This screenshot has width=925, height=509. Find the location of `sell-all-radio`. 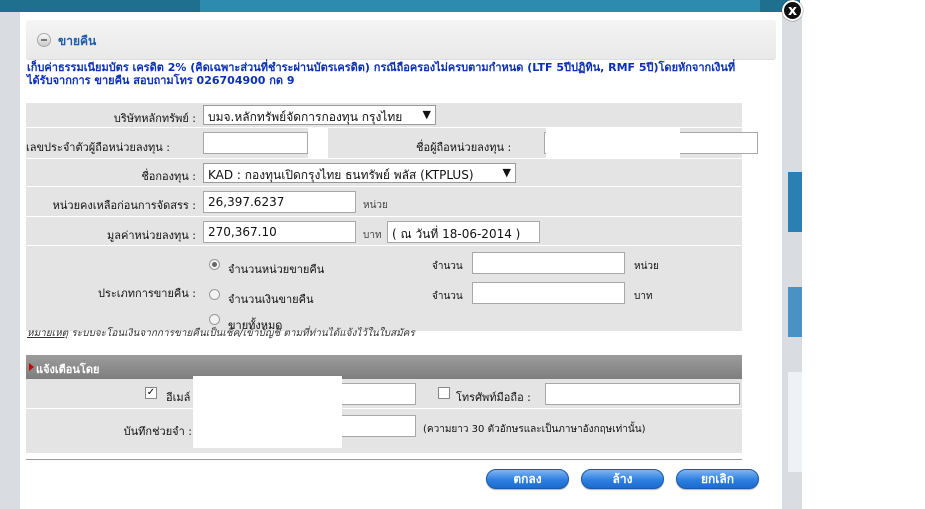

sell-all-radio is located at coordinates (214, 319).